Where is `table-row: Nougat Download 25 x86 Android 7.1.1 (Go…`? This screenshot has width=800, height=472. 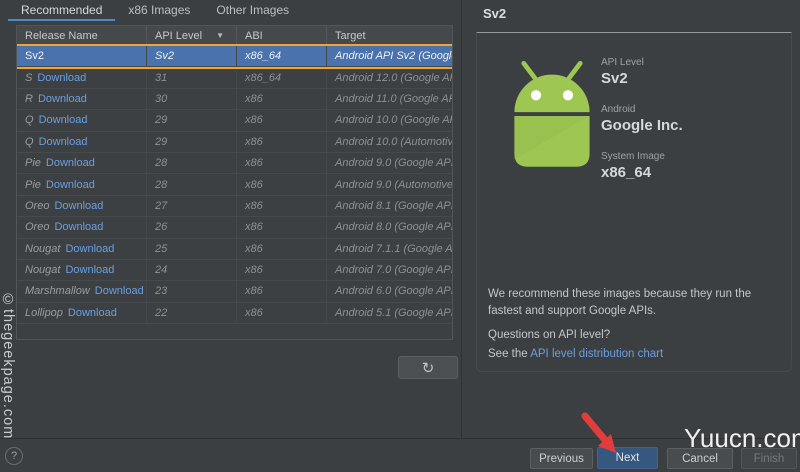
table-row: Nougat Download 25 x86 Android 7.1.1 (Go… is located at coordinates (234, 249).